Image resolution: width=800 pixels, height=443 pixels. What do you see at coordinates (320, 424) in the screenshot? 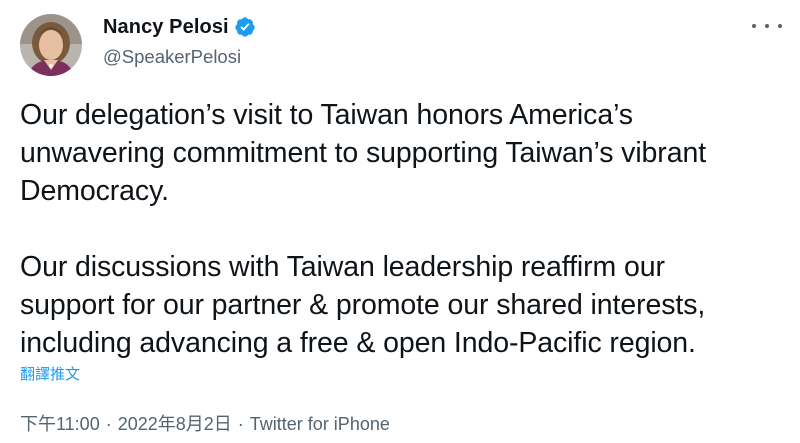
I see `tweet-source: Twitter for iPhone` at bounding box center [320, 424].